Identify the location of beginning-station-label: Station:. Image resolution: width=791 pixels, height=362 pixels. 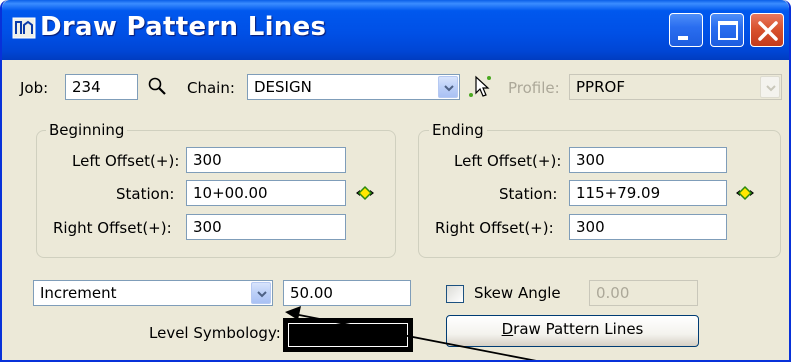
(145, 194).